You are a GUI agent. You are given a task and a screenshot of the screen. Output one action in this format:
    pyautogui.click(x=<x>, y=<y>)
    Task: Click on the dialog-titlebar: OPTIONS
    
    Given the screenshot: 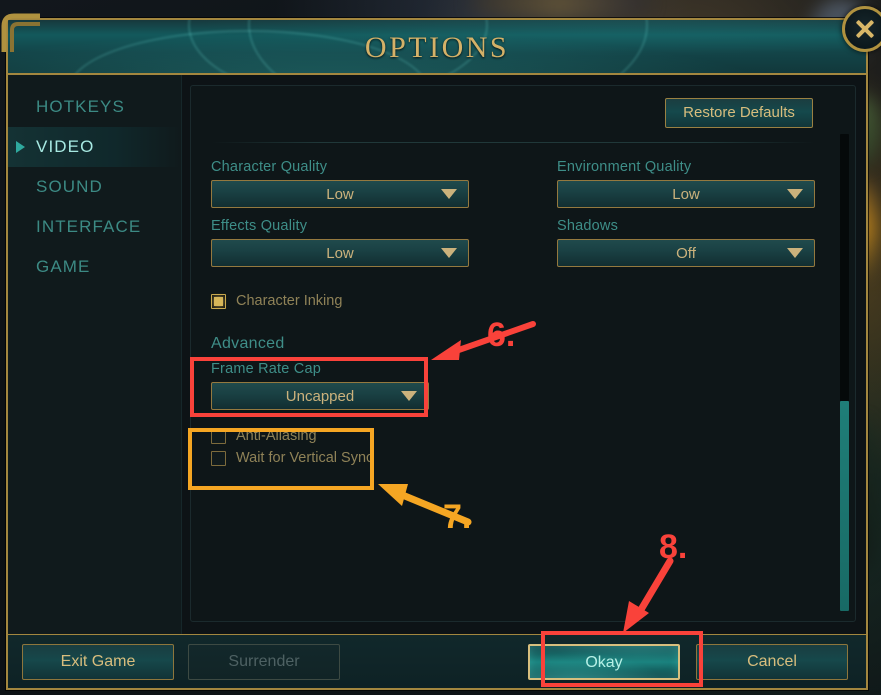 What is the action you would take?
    pyautogui.click(x=437, y=47)
    